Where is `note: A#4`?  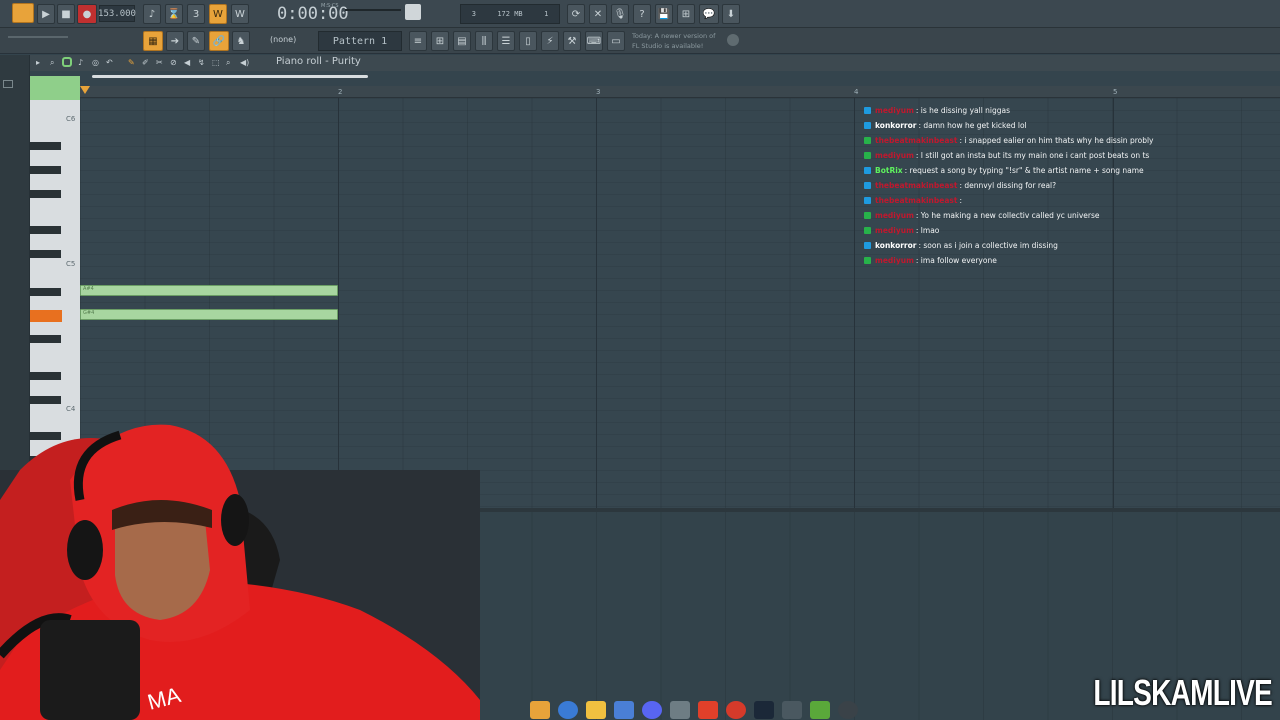
note: A#4 is located at coordinates (209, 290).